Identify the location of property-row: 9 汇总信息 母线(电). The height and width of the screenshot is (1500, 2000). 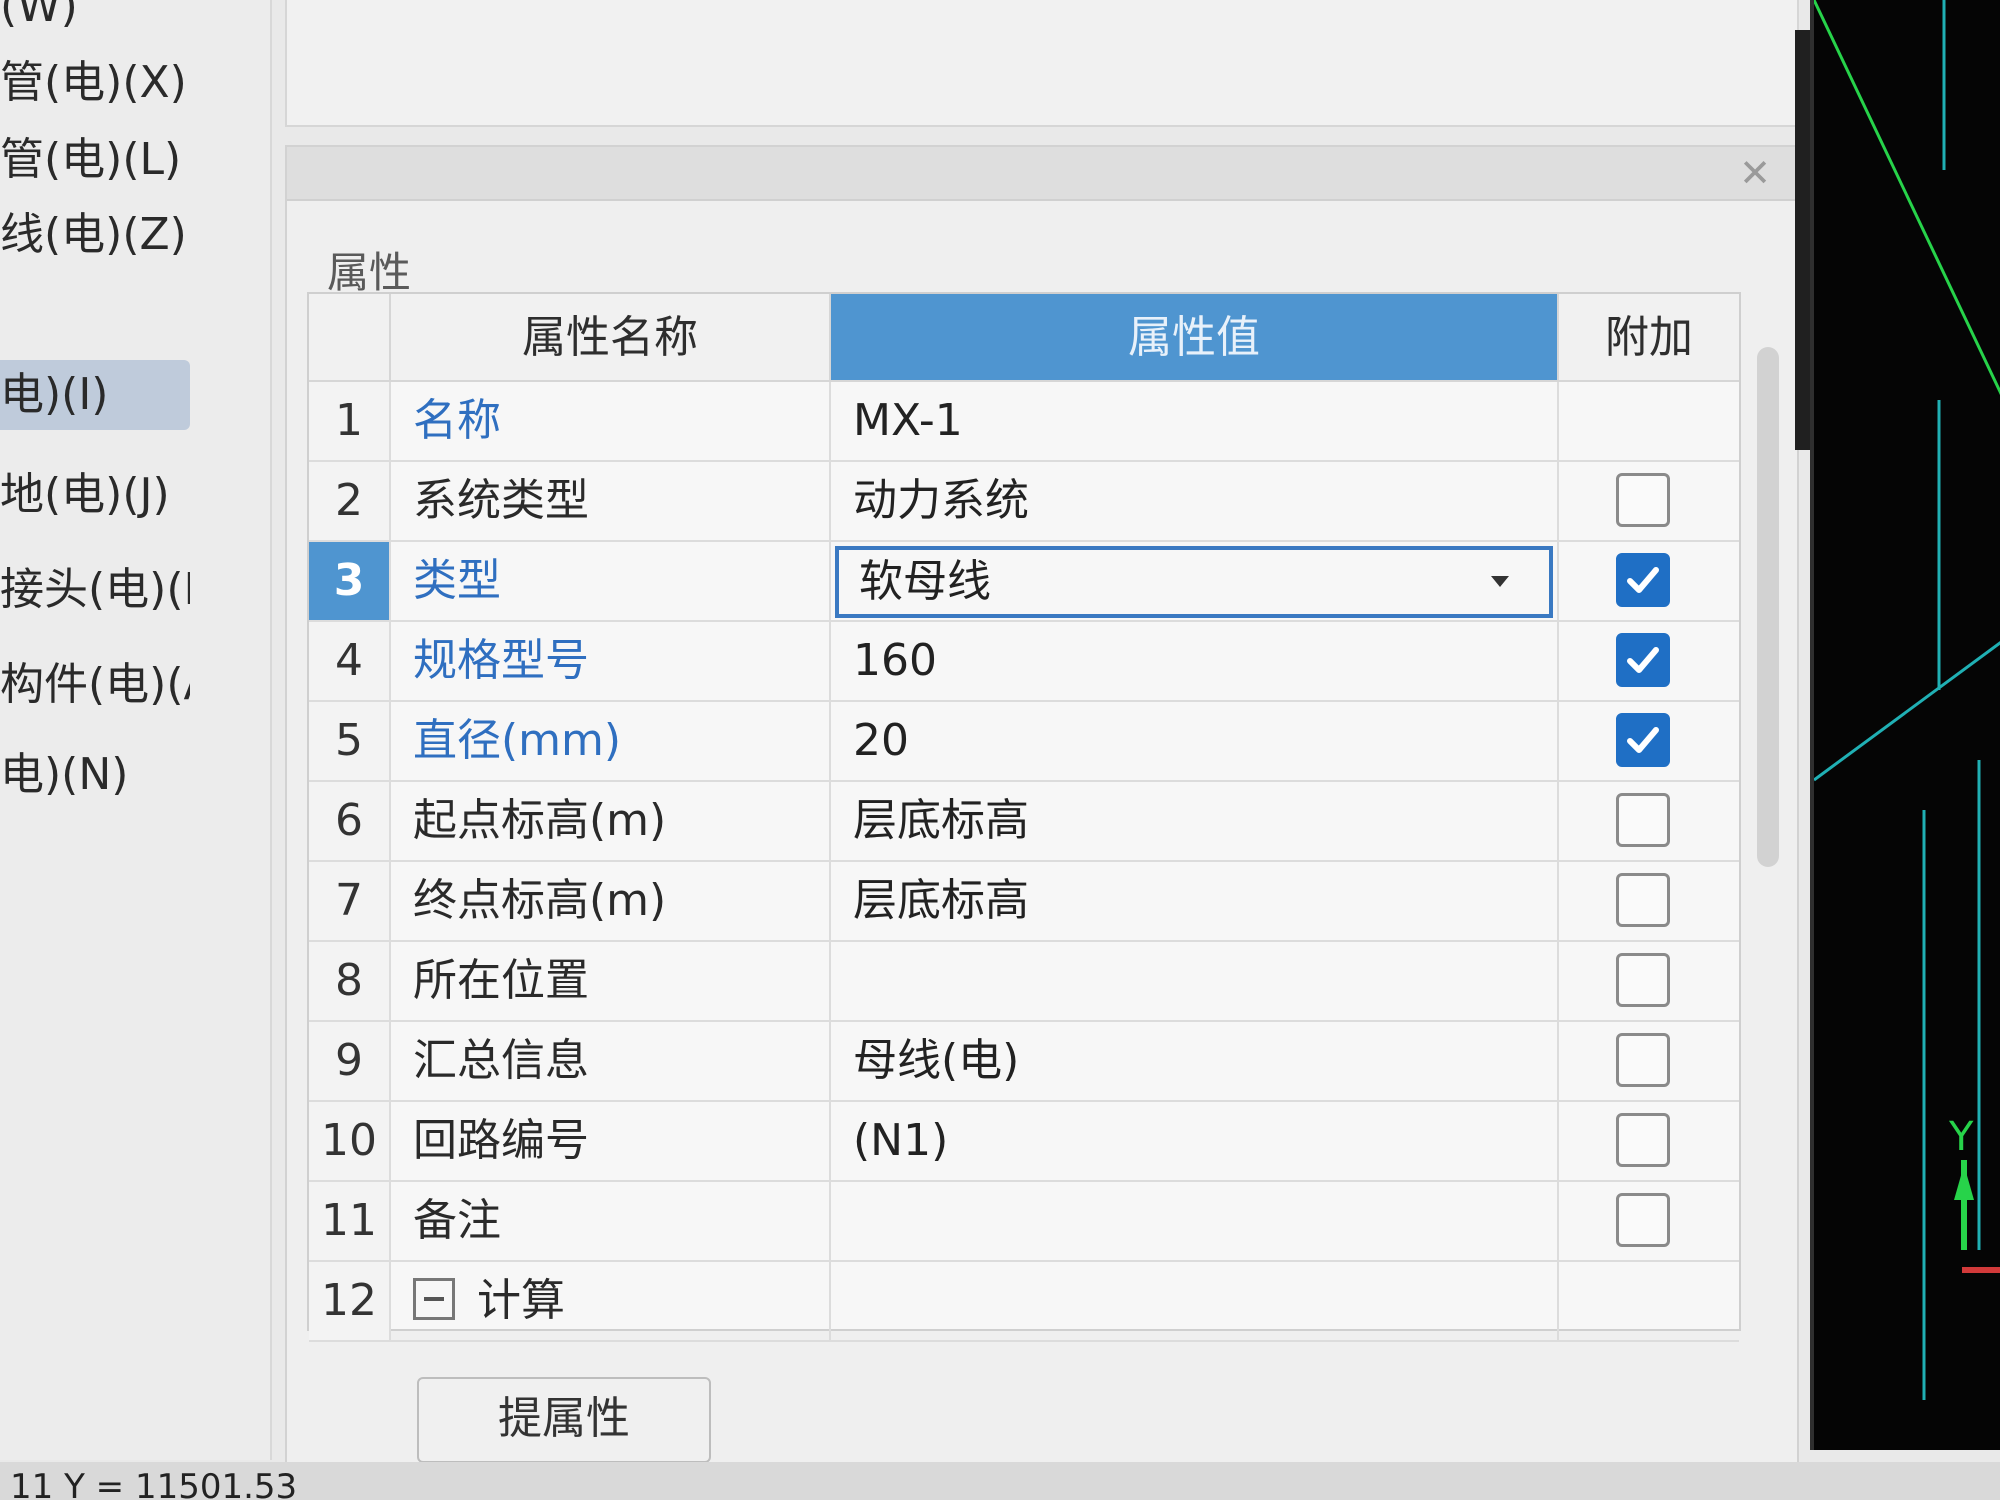
(1024, 1062).